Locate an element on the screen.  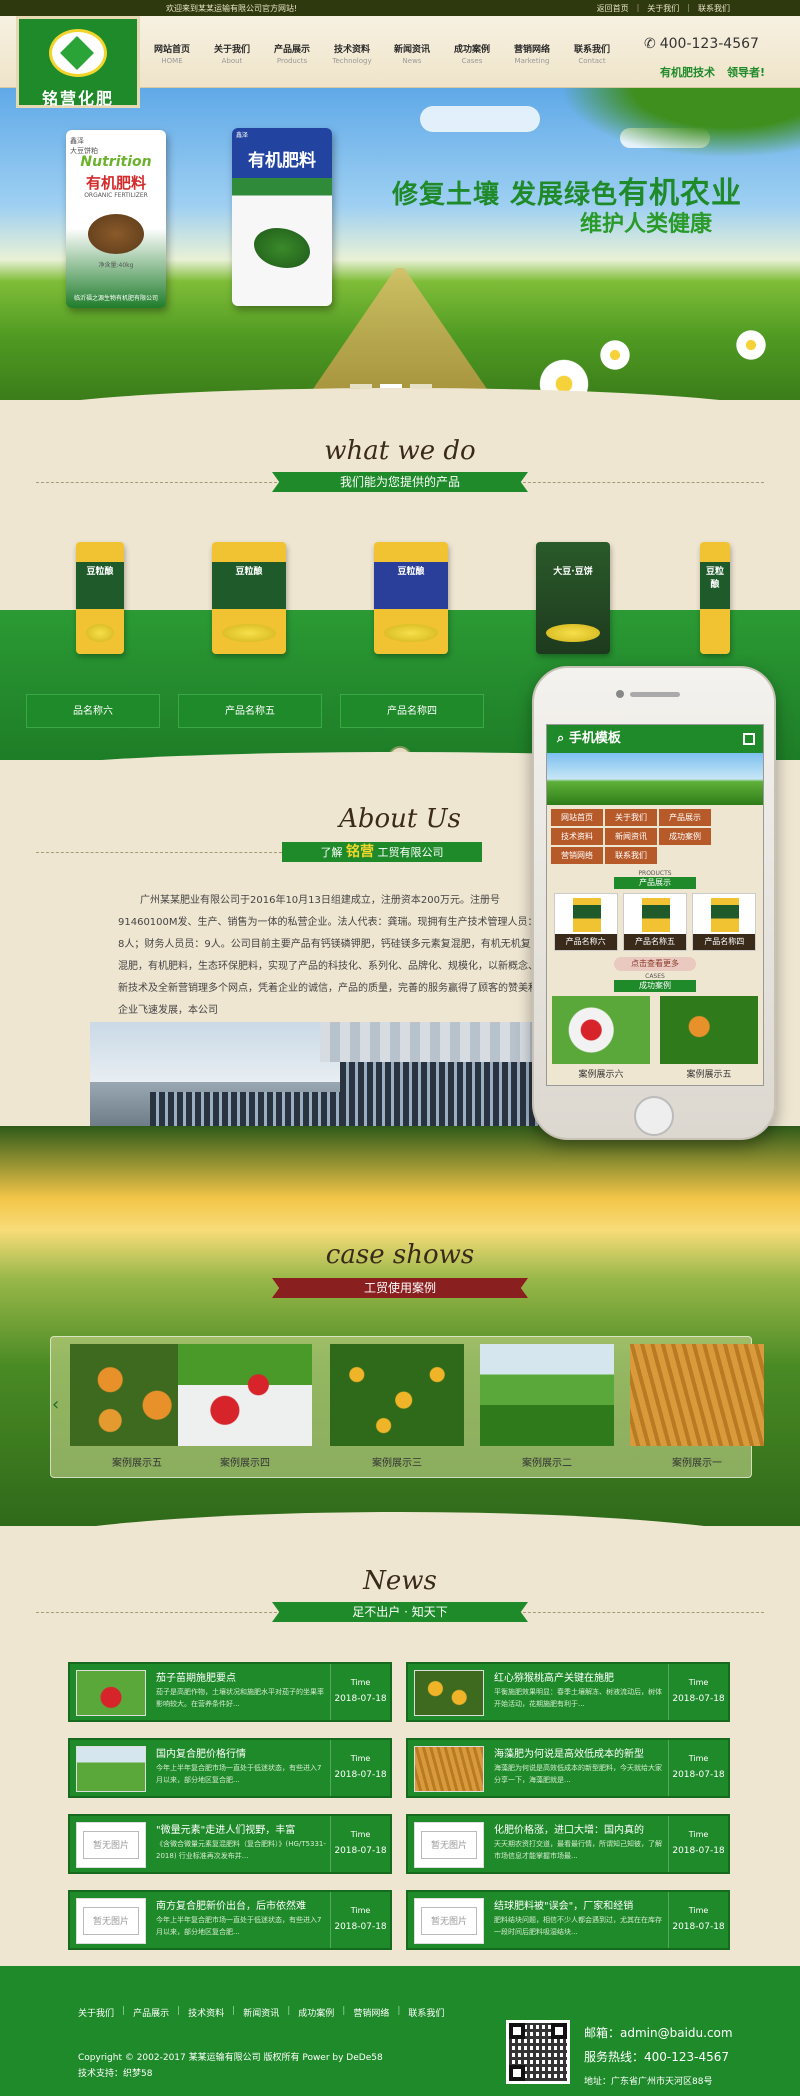
mobile-case-card: 案例展示六 is located at coordinates (601, 1038).